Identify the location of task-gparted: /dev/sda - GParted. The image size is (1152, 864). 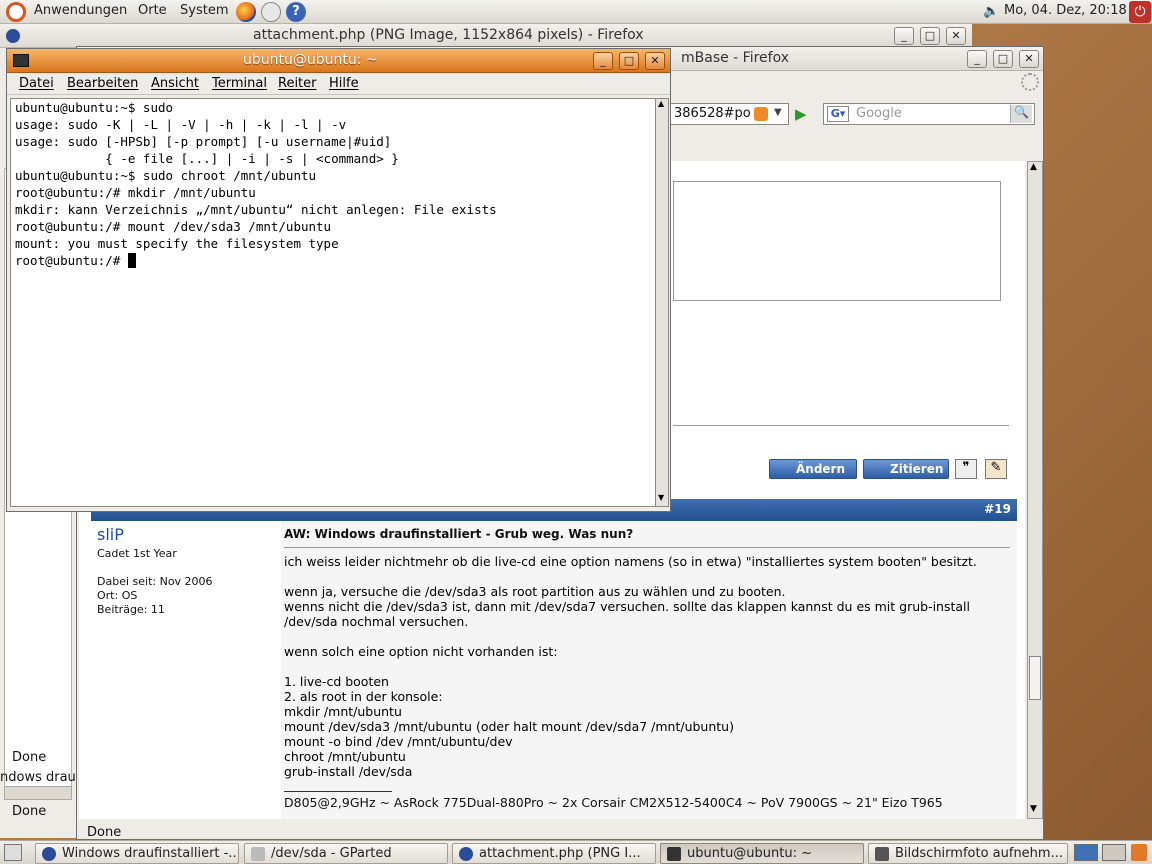
(346, 853).